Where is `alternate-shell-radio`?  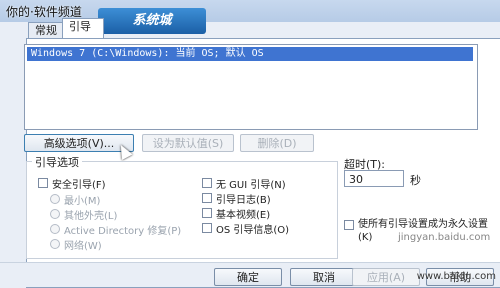
alternate-shell-radio is located at coordinates (55, 214).